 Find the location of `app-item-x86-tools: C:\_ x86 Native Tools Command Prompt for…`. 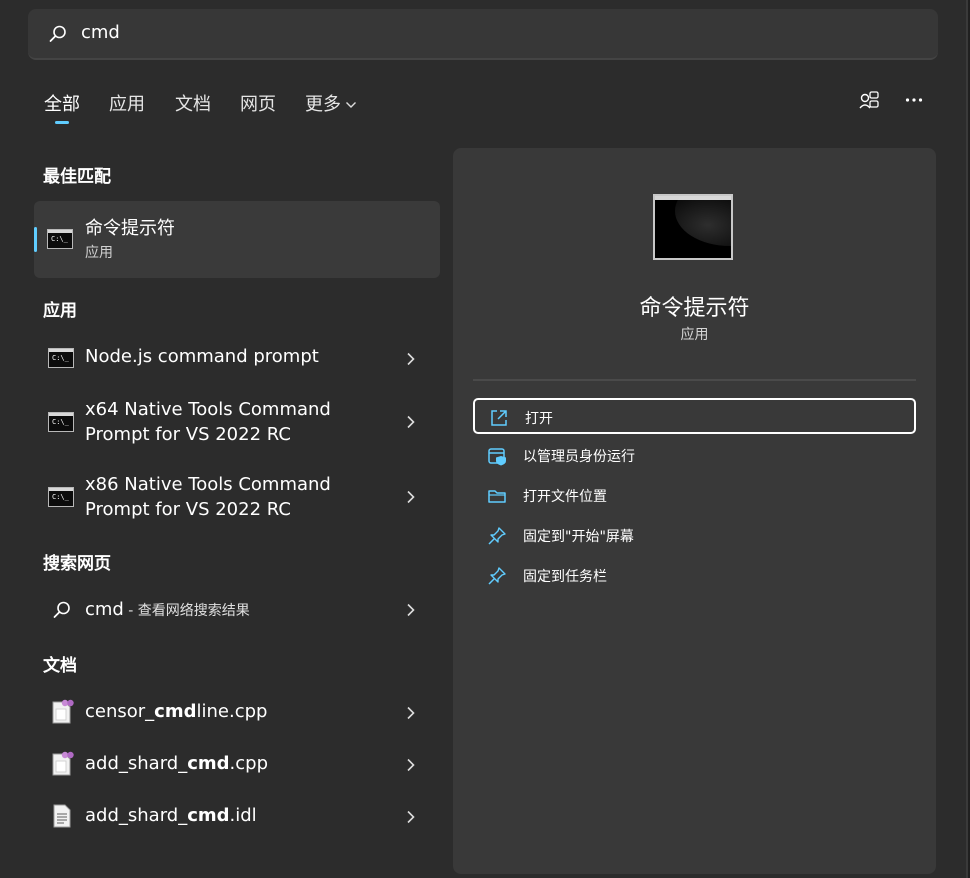

app-item-x86-tools: C:\_ x86 Native Tools Command Prompt for… is located at coordinates (237, 497).